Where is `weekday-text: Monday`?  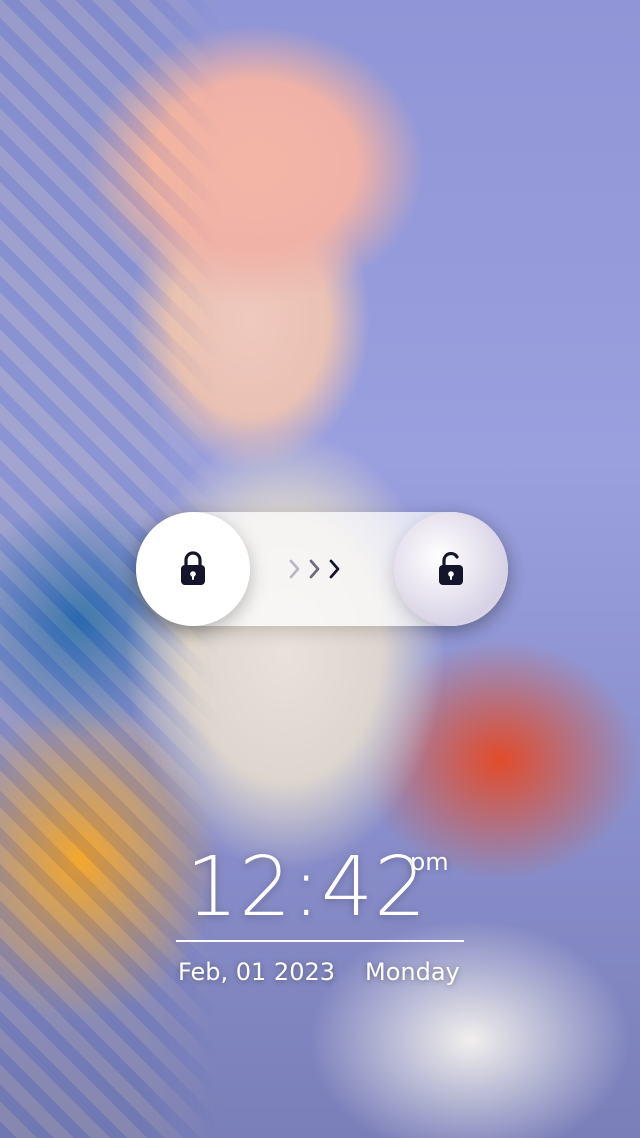 weekday-text: Monday is located at coordinates (412, 972).